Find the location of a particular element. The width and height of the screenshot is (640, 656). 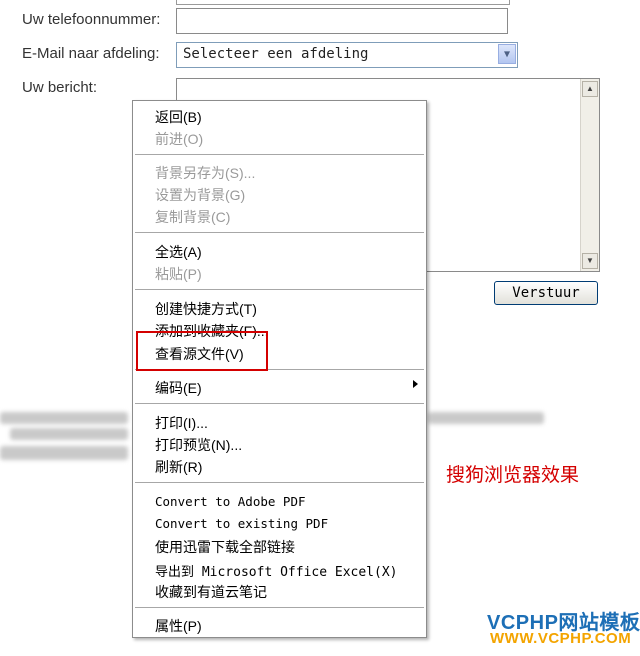

department-label: E-Mail naar afdeling: is located at coordinates (91, 53).